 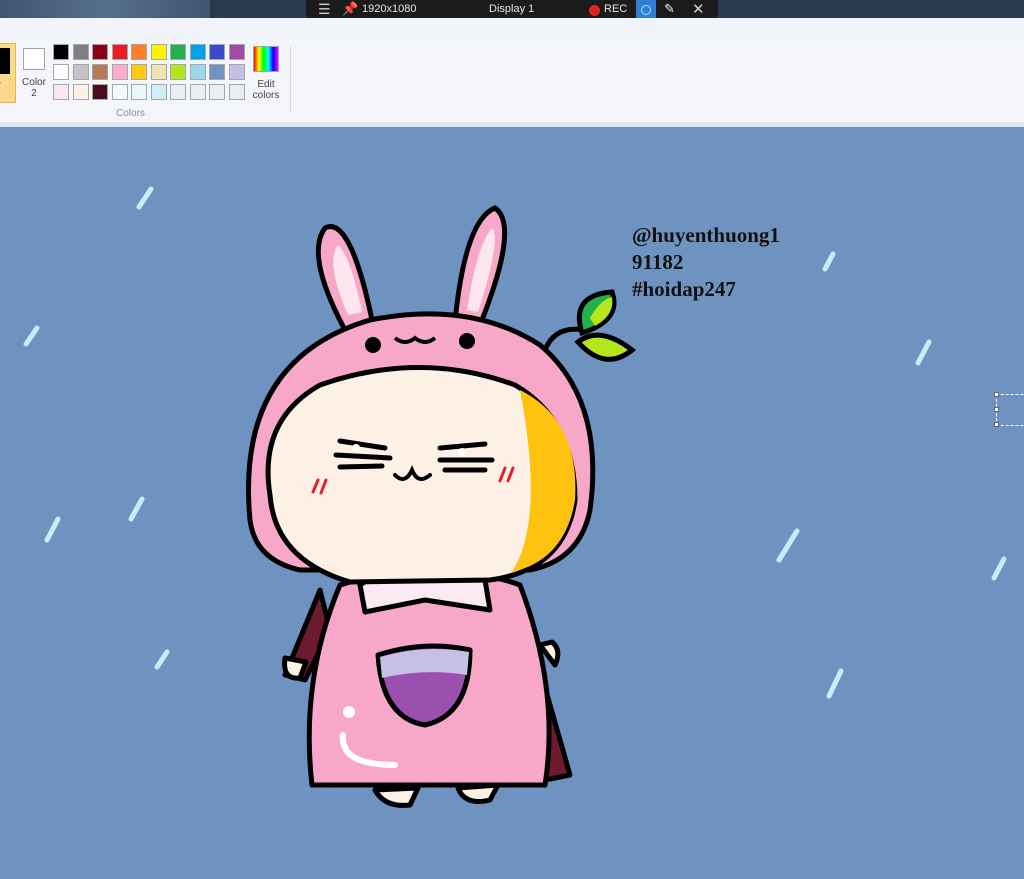 I want to click on camera-icon, so click(x=646, y=10).